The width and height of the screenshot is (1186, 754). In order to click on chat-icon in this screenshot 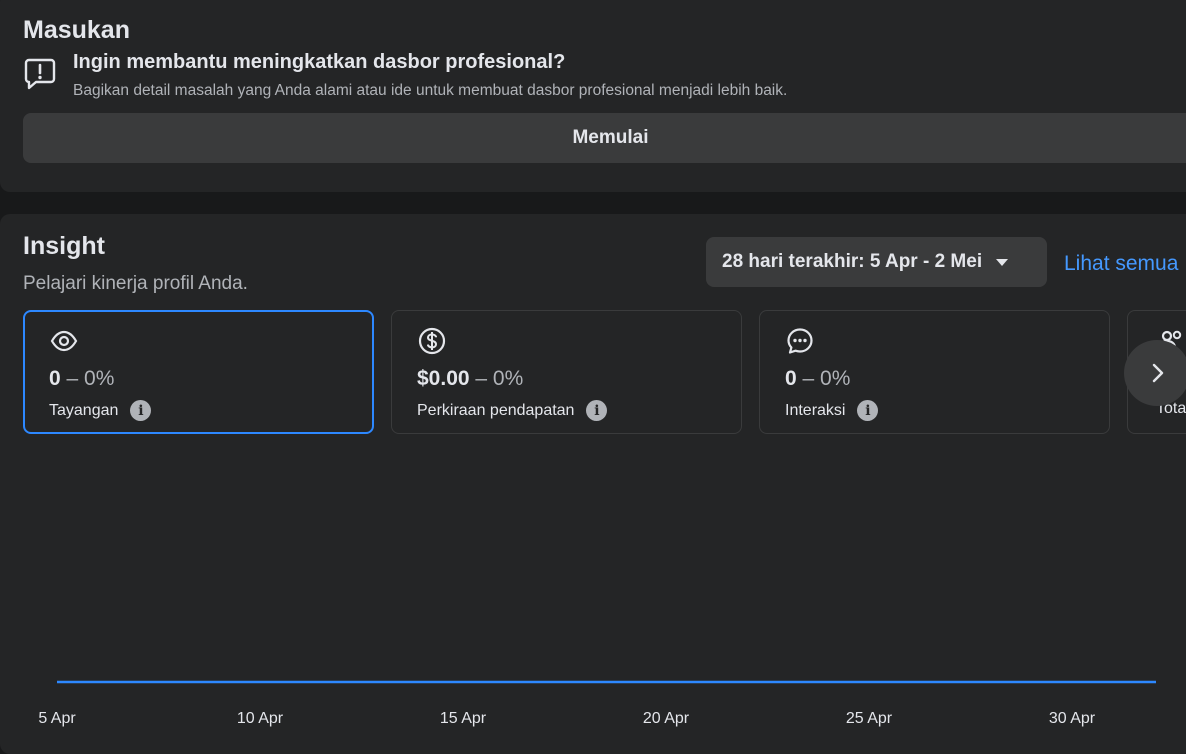, I will do `click(800, 341)`.